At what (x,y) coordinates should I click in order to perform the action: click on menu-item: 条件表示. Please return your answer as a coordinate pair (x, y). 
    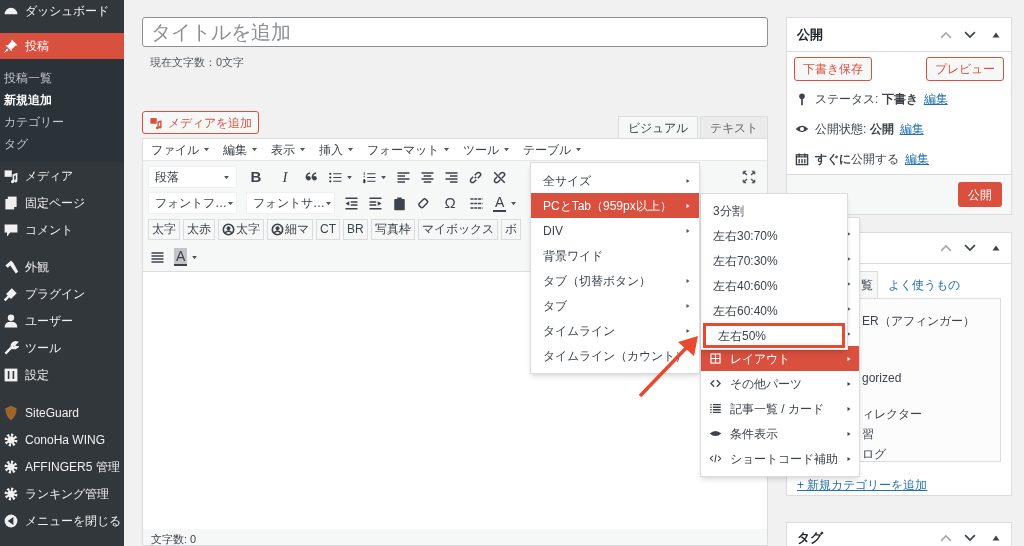
    Looking at the image, I should click on (780, 433).